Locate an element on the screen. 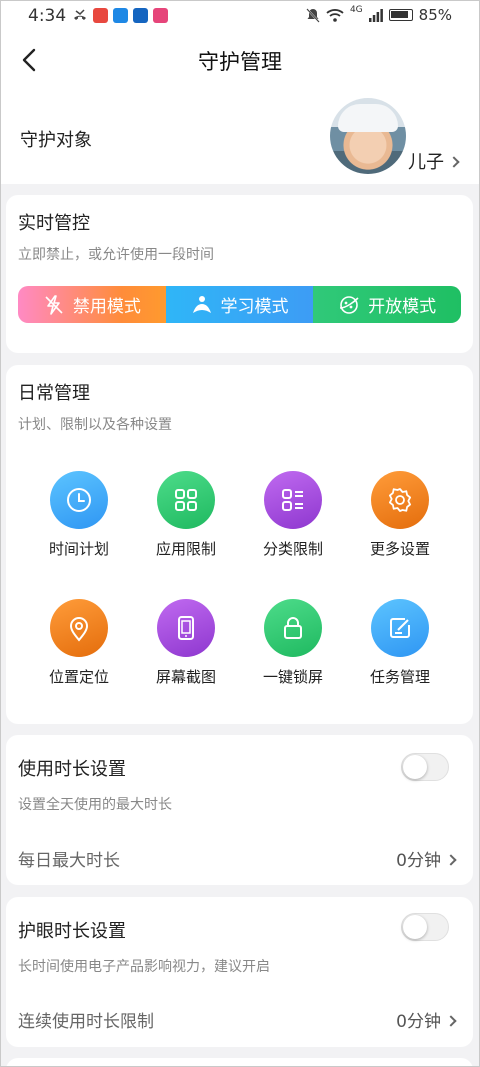 Image resolution: width=480 pixels, height=1067 pixels. daily-management-title: 日常管理 is located at coordinates (54, 393).